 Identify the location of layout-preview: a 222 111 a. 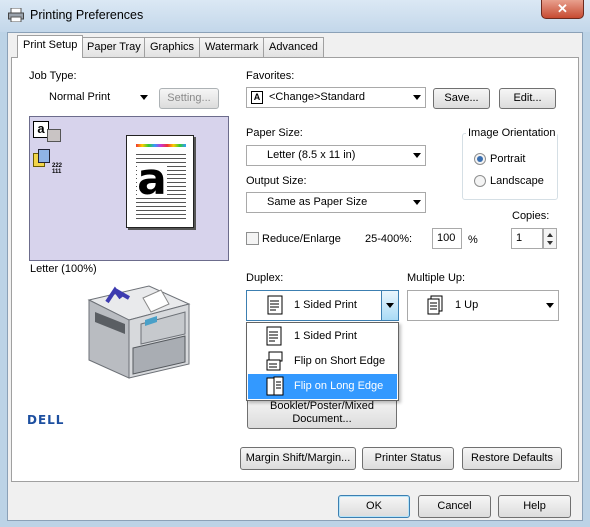
(129, 188).